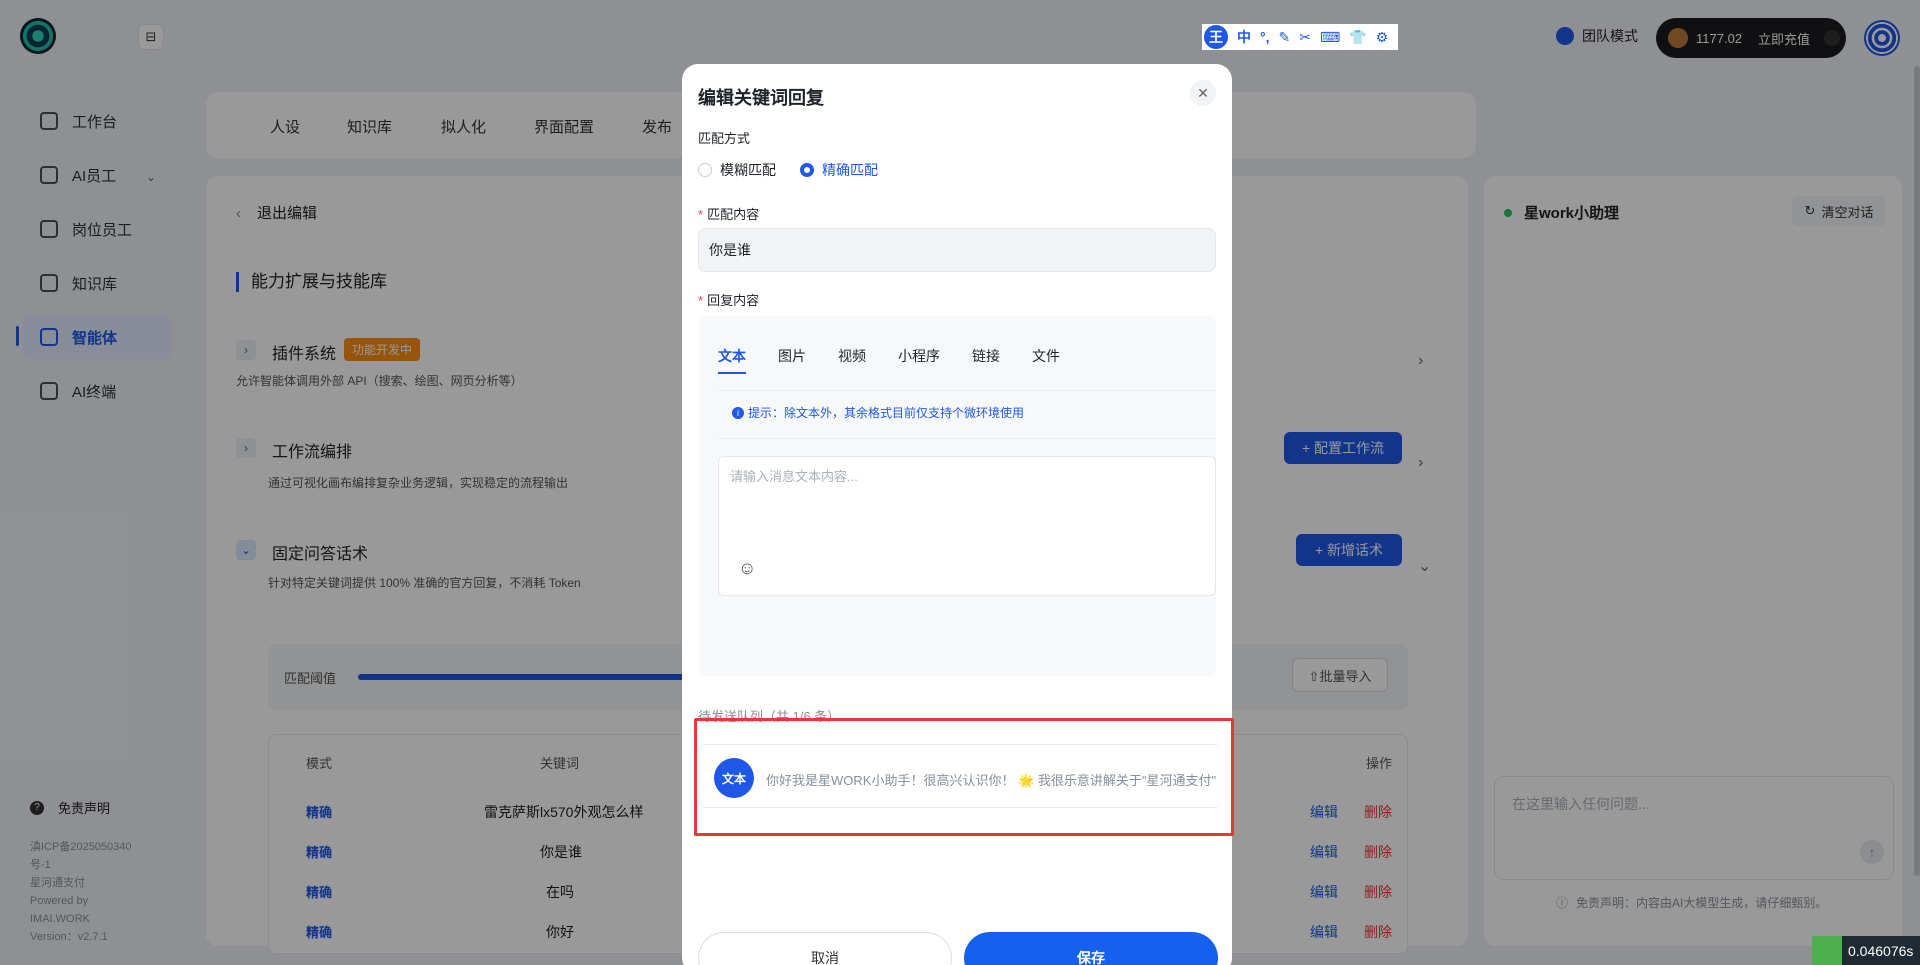 This screenshot has width=1920, height=965. What do you see at coordinates (1827, 950) in the screenshot?
I see `leaf-icon` at bounding box center [1827, 950].